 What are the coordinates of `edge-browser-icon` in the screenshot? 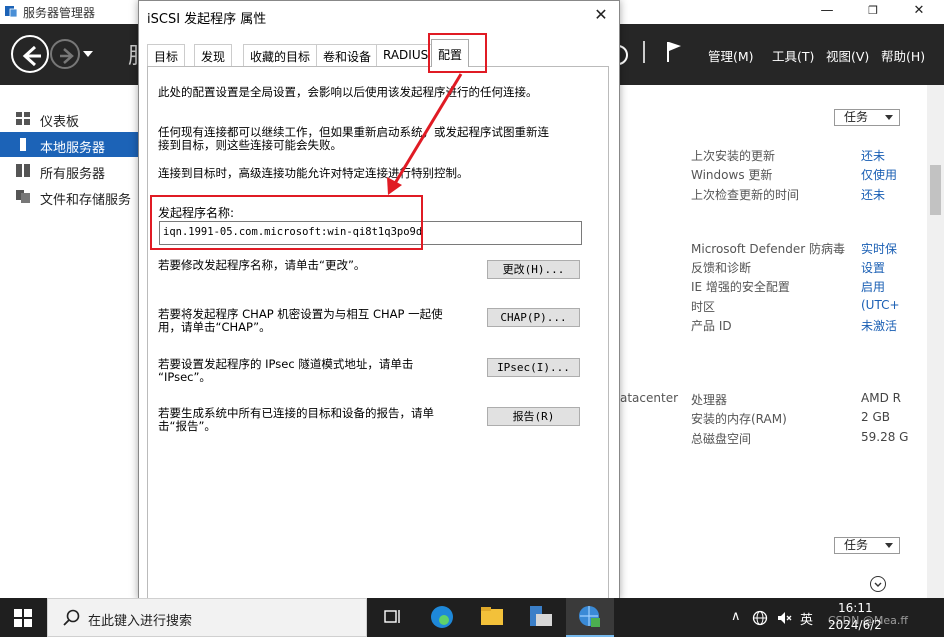 It's located at (442, 617).